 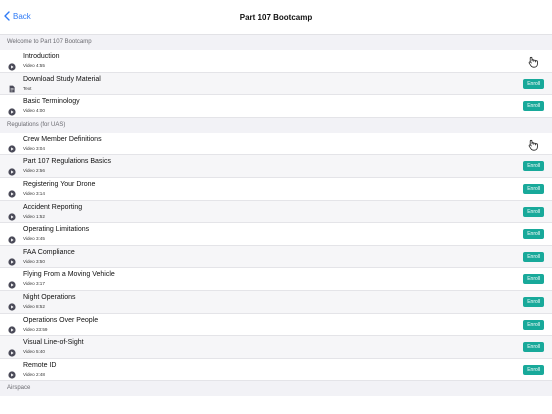 I want to click on lesson-title: Registering Your Drone, so click(x=59, y=184).